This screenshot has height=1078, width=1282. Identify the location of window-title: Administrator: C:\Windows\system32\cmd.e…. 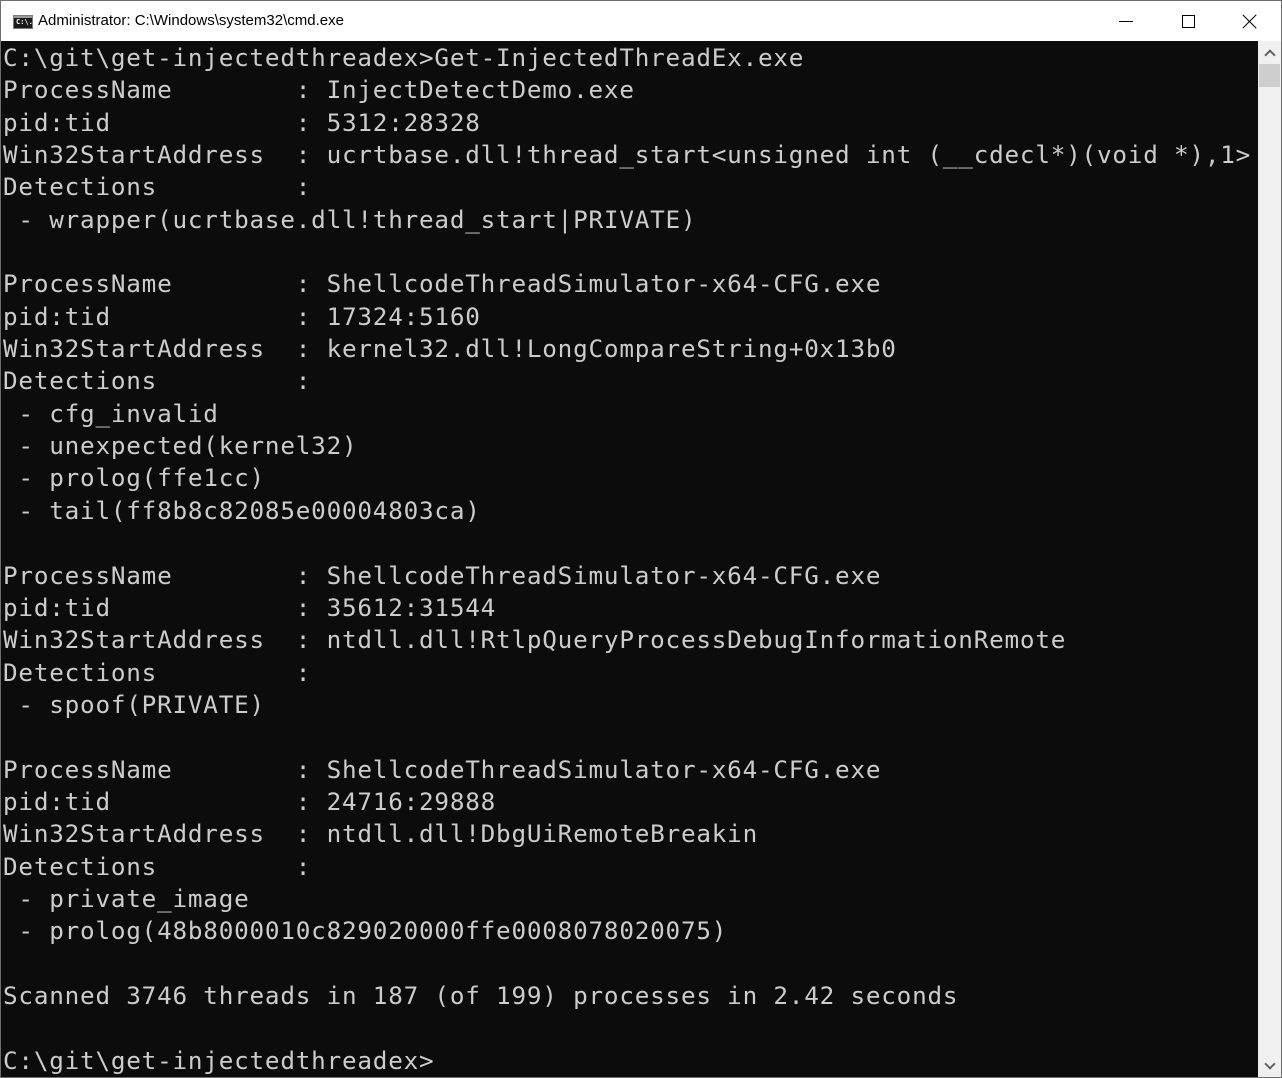
(191, 20).